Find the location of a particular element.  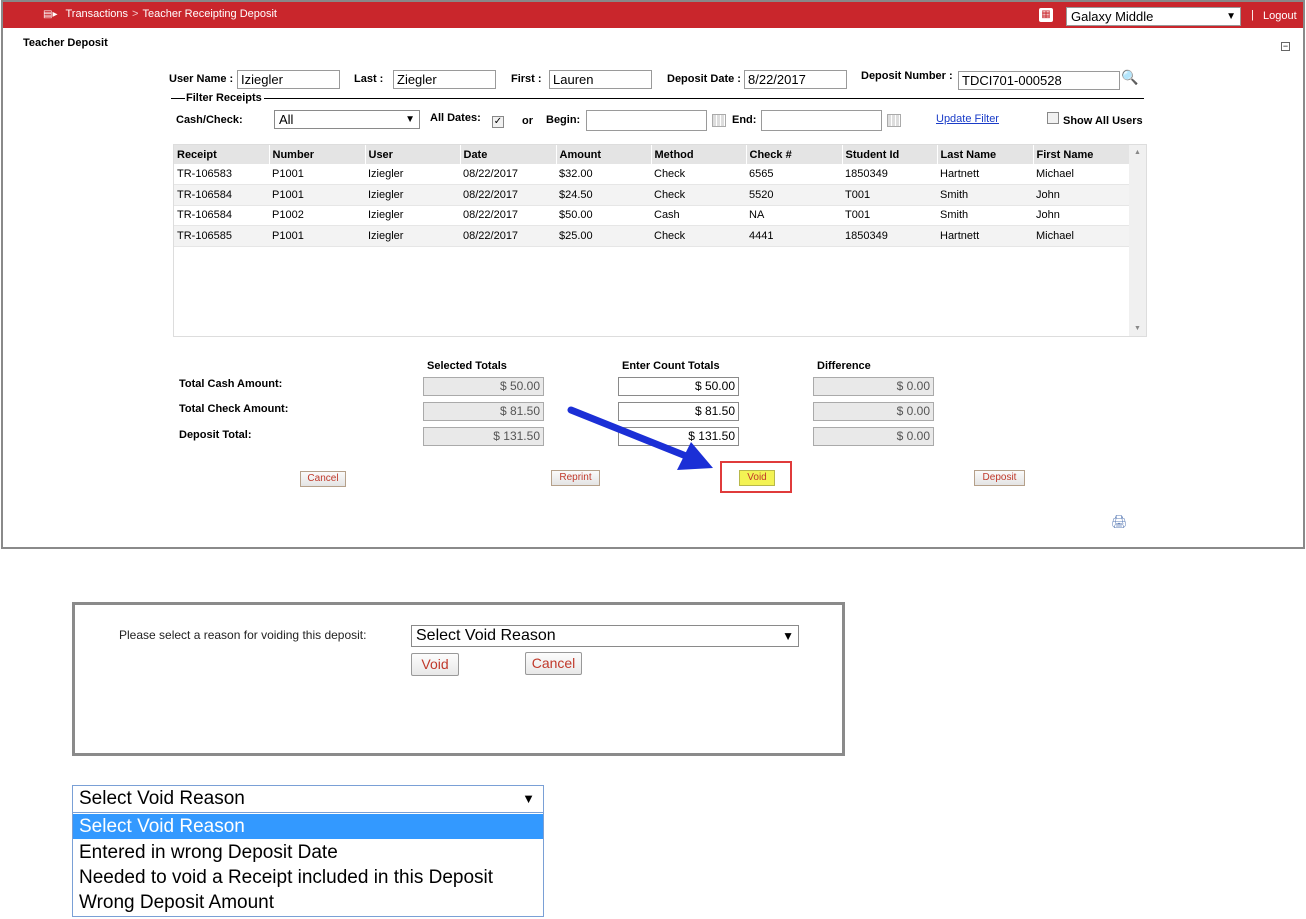

table-cell: Cash is located at coordinates (698, 215).